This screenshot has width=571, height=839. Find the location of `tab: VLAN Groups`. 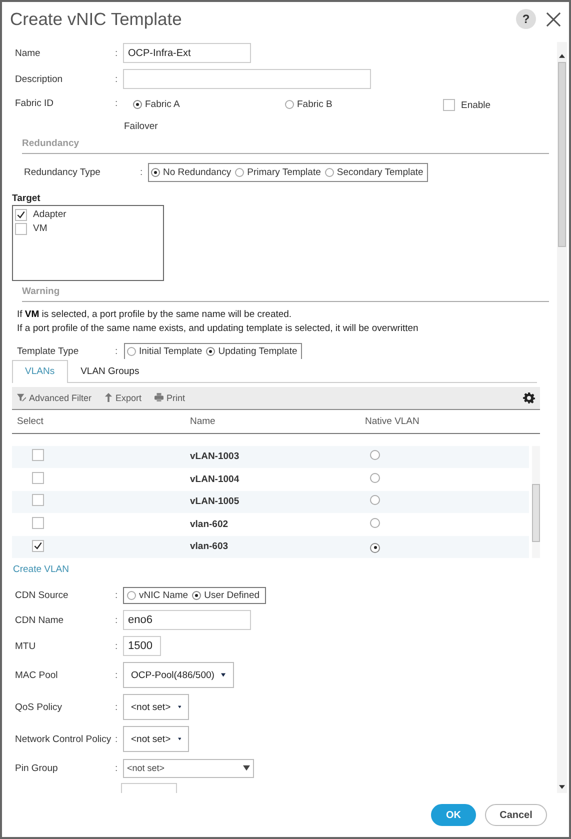

tab: VLAN Groups is located at coordinates (110, 371).